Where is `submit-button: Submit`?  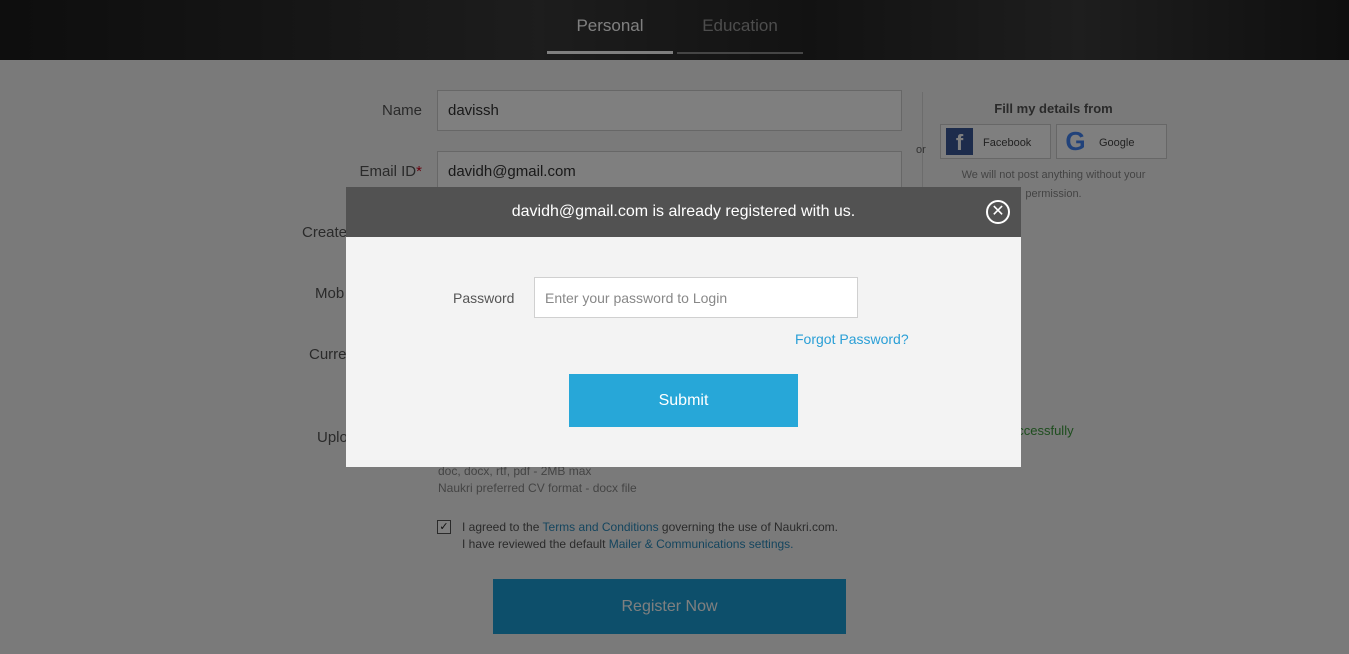 submit-button: Submit is located at coordinates (683, 400).